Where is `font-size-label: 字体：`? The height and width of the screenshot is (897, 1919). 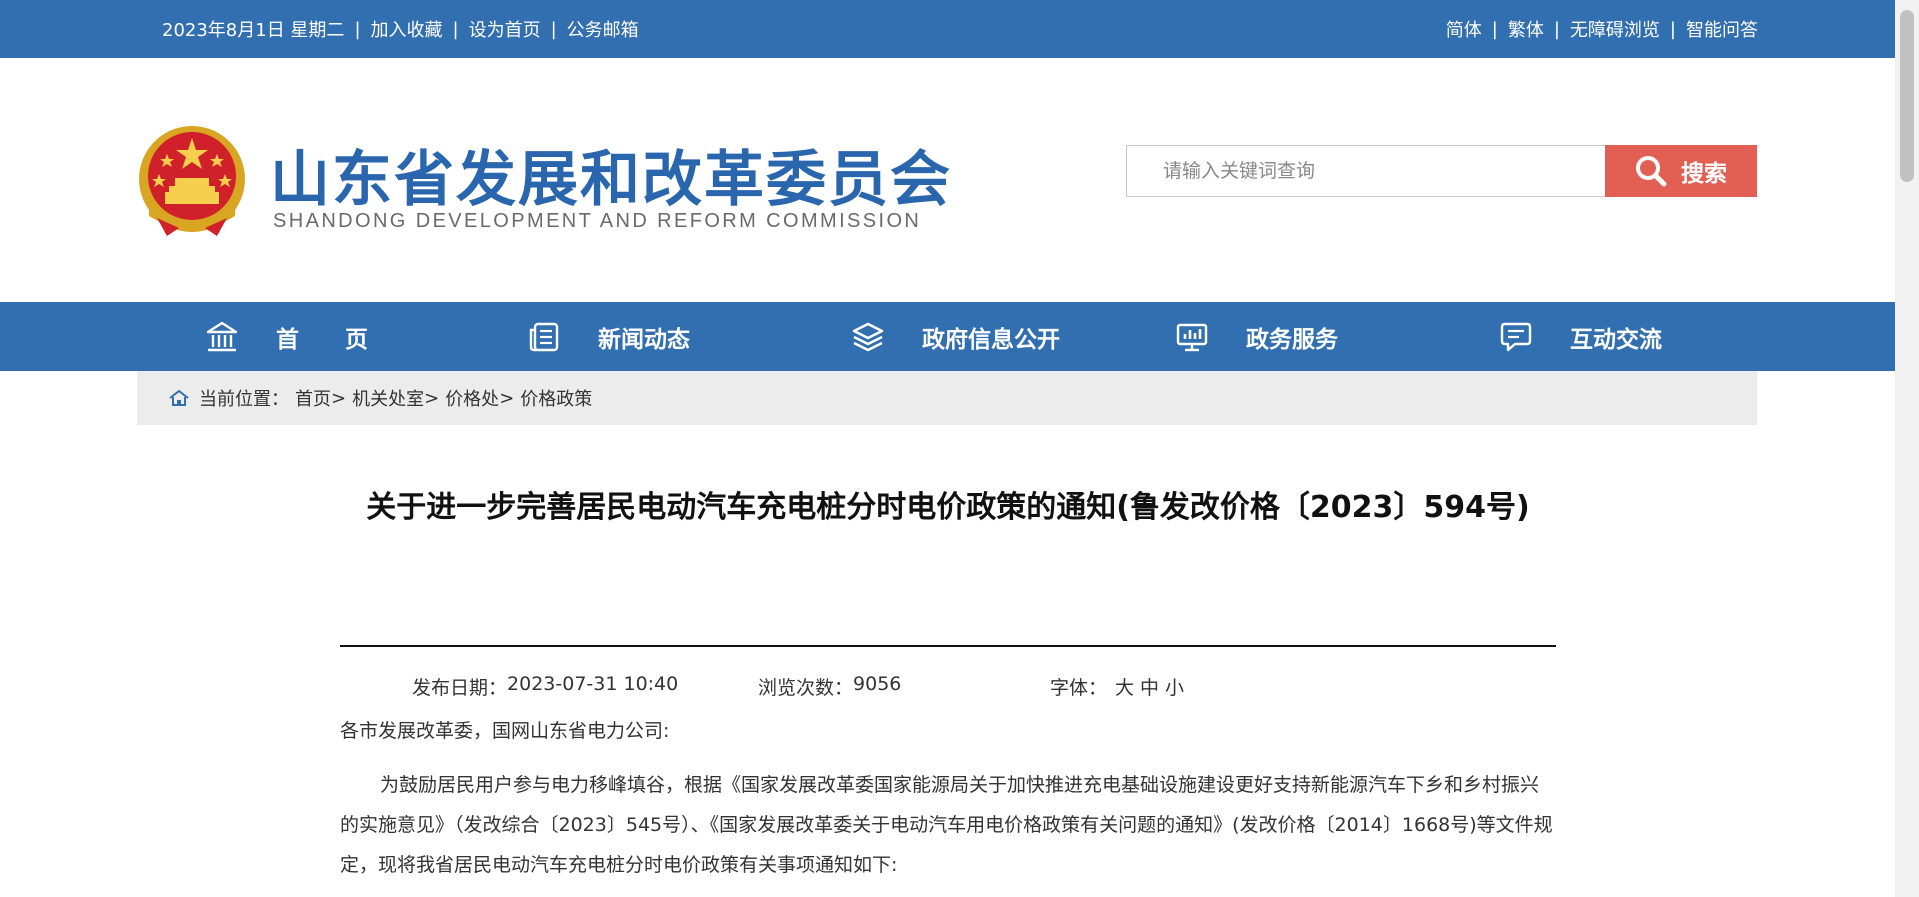
font-size-label: 字体： is located at coordinates (1079, 688).